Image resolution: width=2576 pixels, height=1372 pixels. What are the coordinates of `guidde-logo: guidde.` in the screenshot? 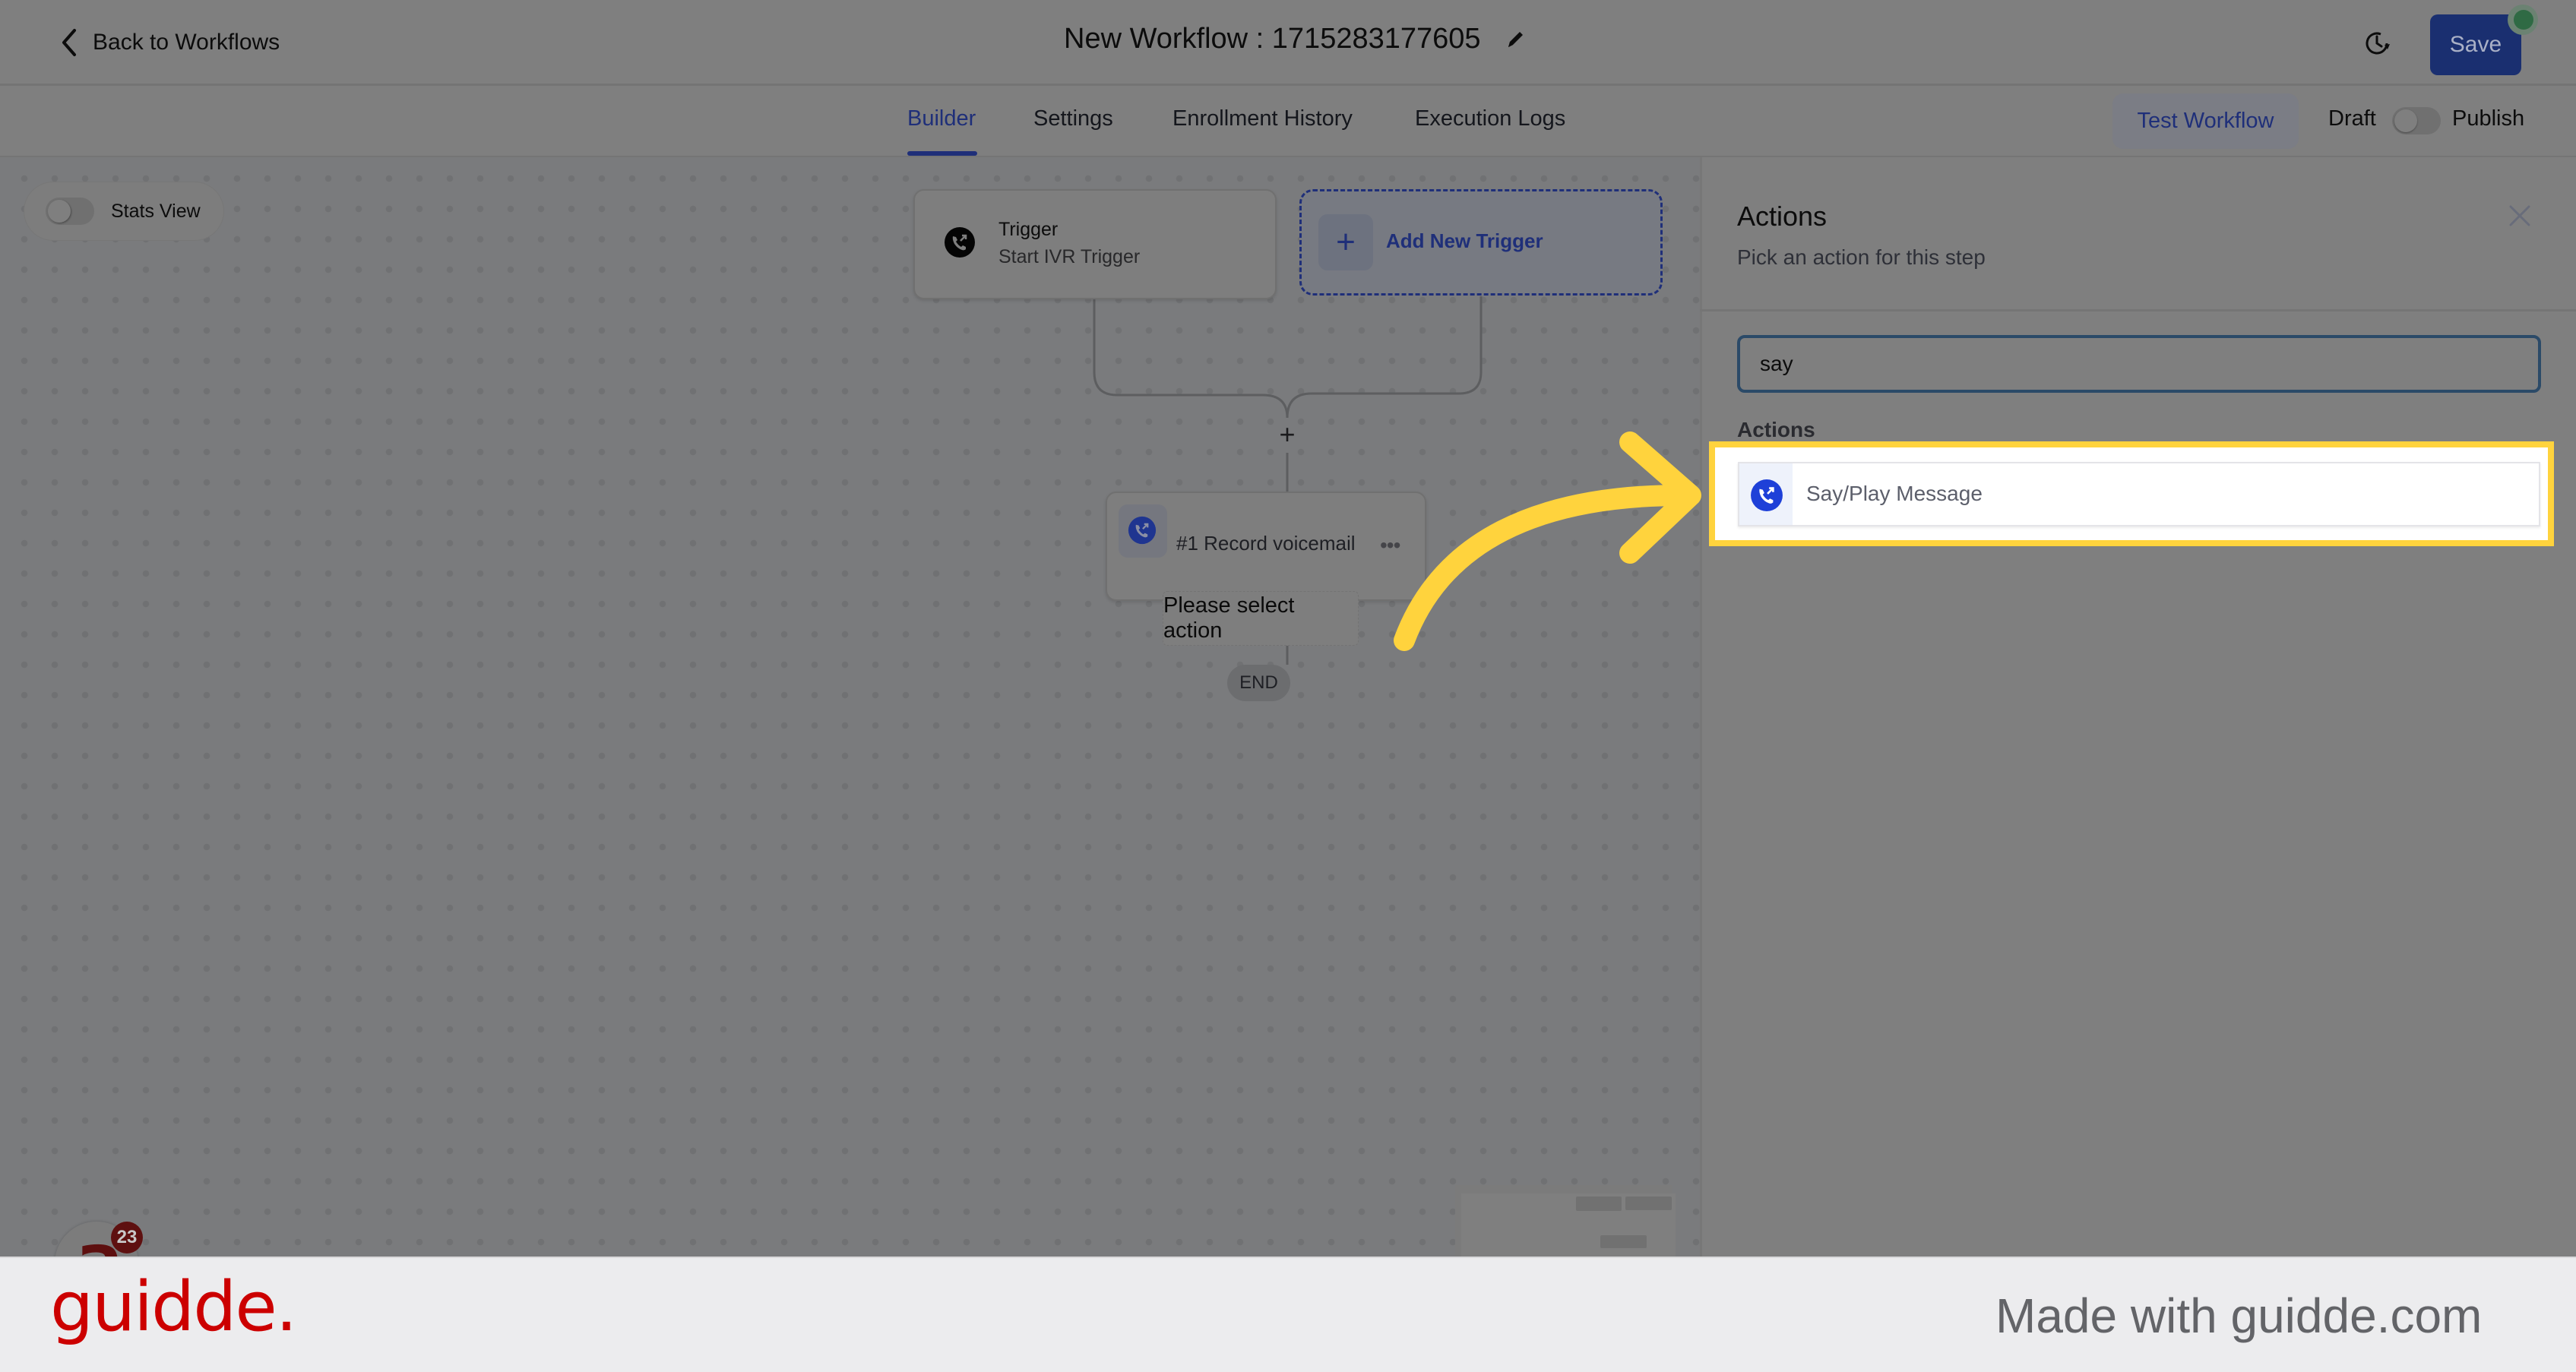 It's located at (173, 1307).